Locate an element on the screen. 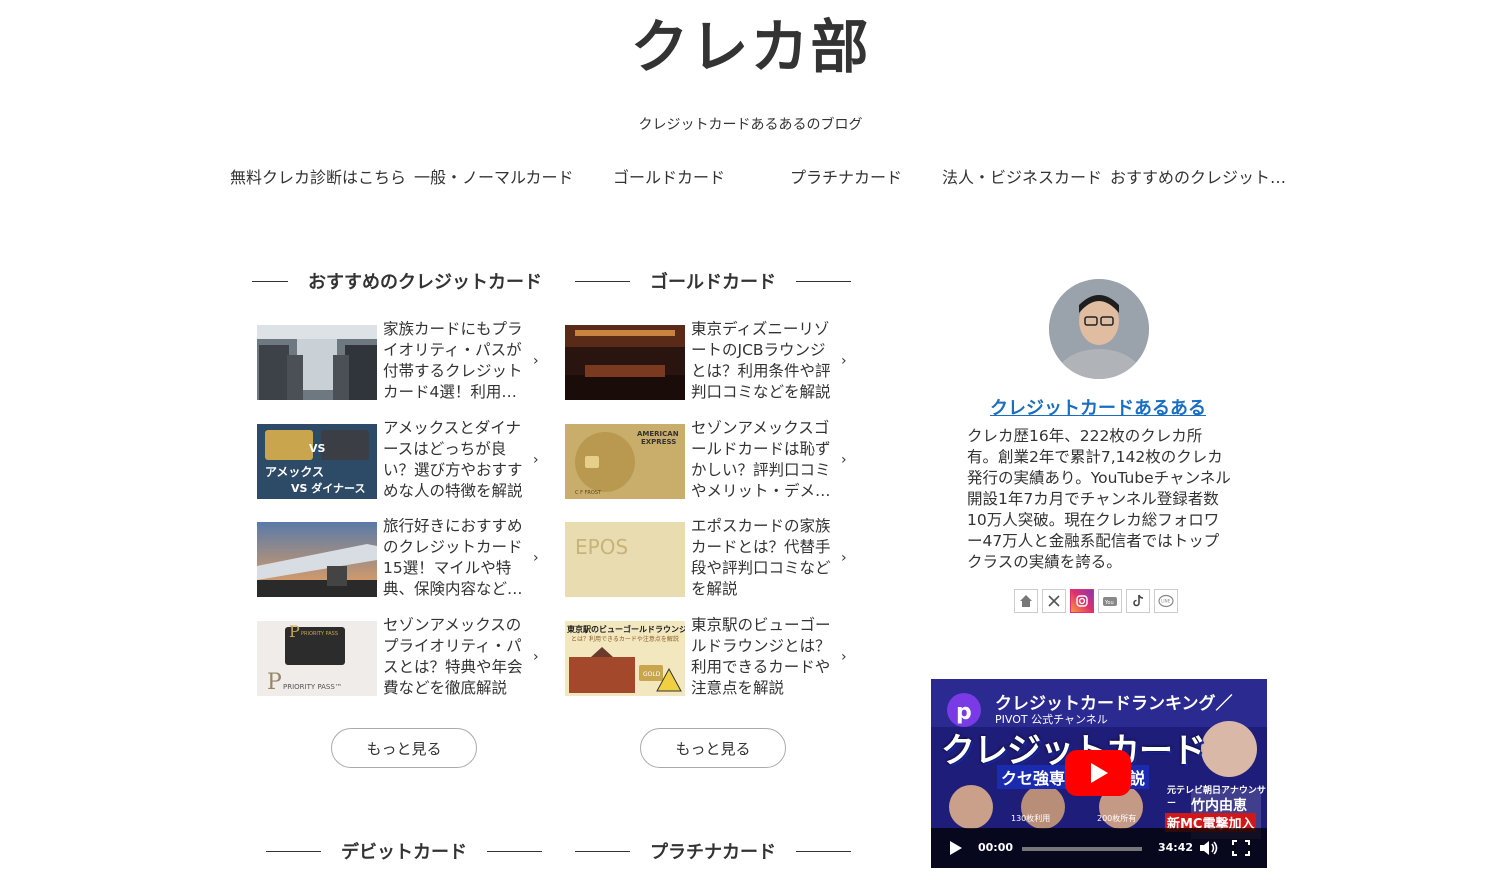  thumb-card-text: PRIORITY PASS is located at coordinates (319, 634).